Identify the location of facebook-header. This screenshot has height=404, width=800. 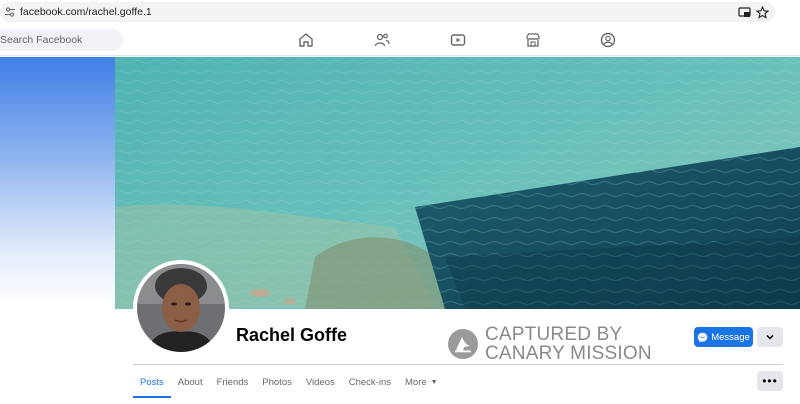
(400, 40).